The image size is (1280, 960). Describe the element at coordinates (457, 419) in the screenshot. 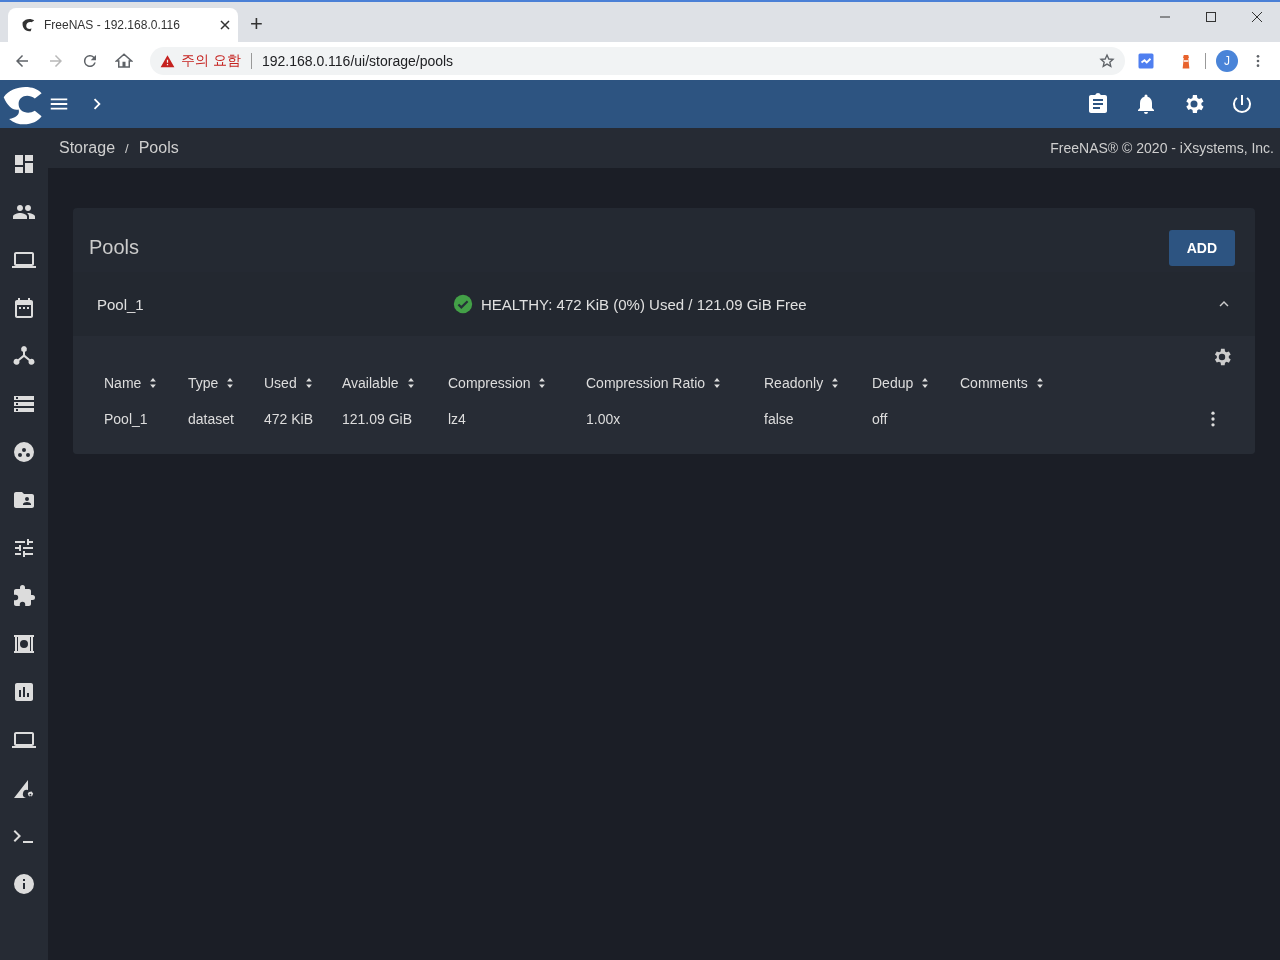

I see `table-cell: lz4` at that location.